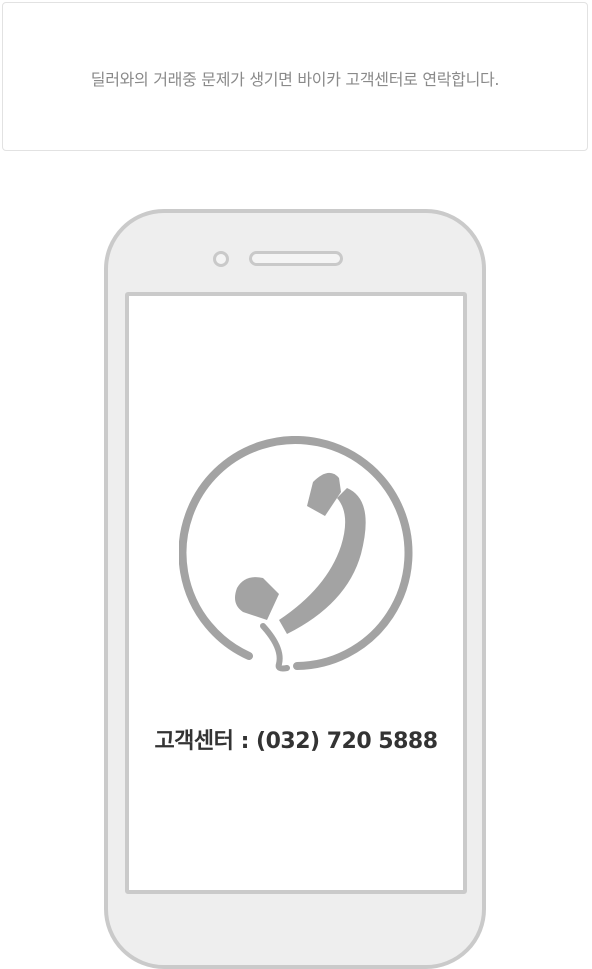 This screenshot has width=592, height=969. What do you see at coordinates (347, 741) in the screenshot?
I see `customer-center-phone: (032) 720 5888` at bounding box center [347, 741].